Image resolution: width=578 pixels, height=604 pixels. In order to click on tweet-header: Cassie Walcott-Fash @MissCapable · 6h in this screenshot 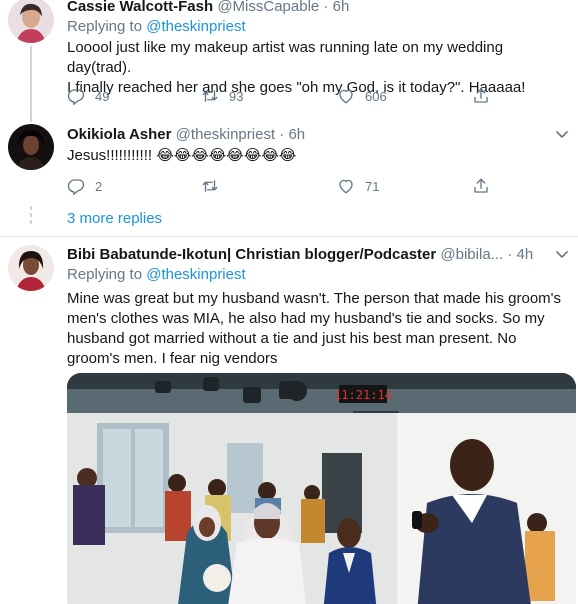, I will do `click(208, 8)`.